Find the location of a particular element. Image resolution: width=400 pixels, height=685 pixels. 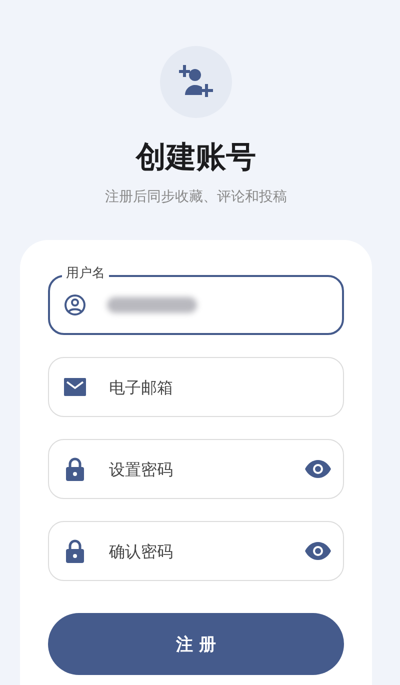

subtitle: 注册后同步收藏、评论和投稿 is located at coordinates (196, 197).